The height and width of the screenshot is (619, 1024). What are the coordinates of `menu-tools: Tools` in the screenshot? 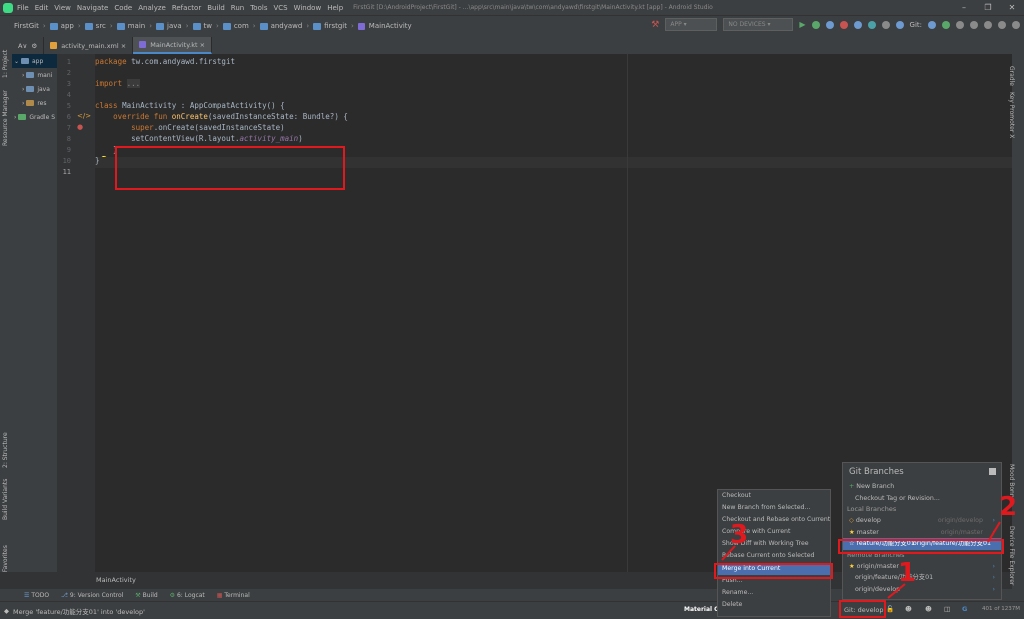 It's located at (258, 8).